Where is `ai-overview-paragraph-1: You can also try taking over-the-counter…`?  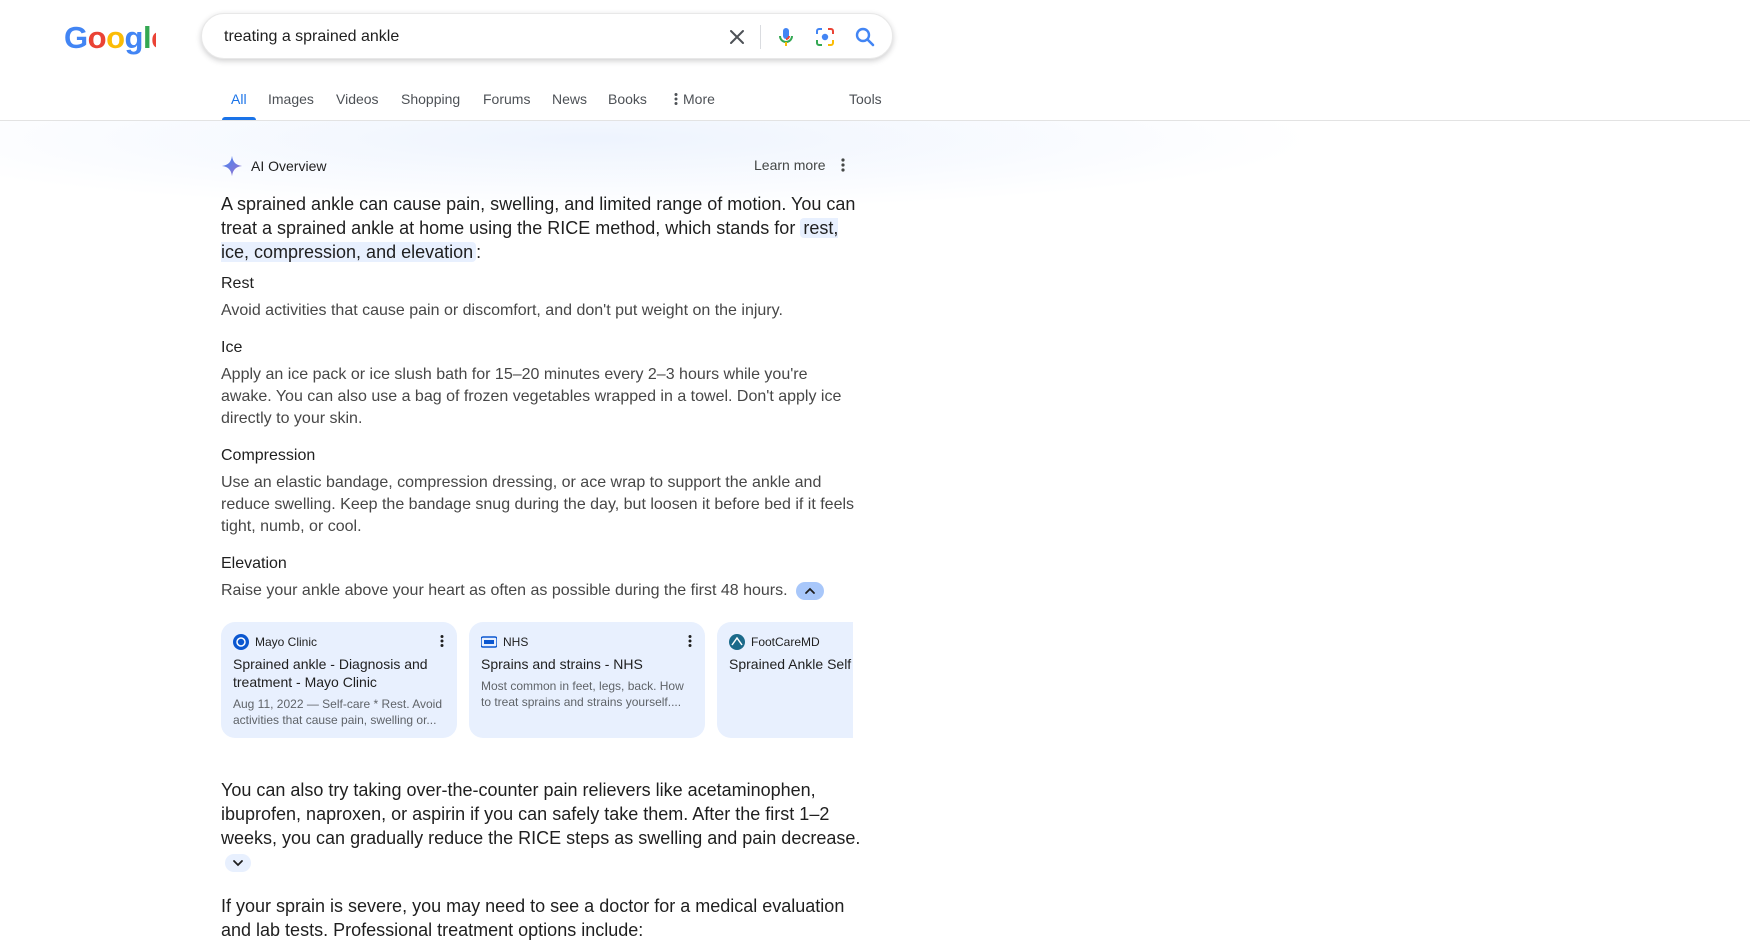
ai-overview-paragraph-1: You can also try taking over-the-counter… is located at coordinates (541, 826).